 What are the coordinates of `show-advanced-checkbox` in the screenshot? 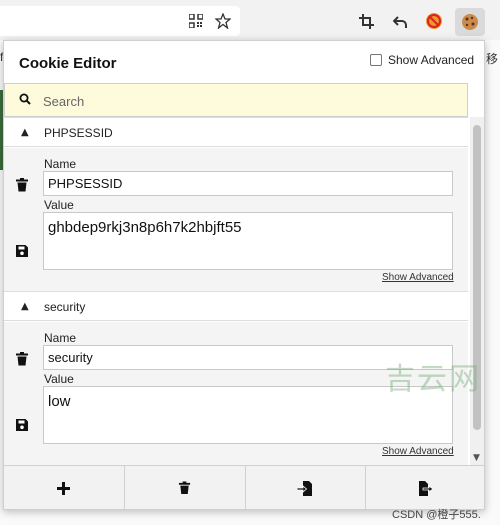 It's located at (376, 60).